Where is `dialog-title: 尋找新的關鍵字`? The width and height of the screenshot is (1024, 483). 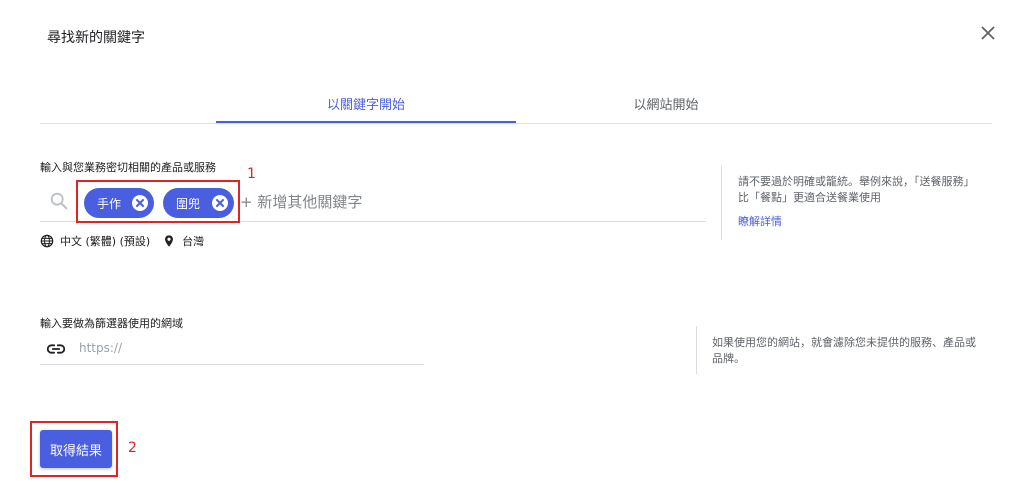 dialog-title: 尋找新的關鍵字 is located at coordinates (96, 38).